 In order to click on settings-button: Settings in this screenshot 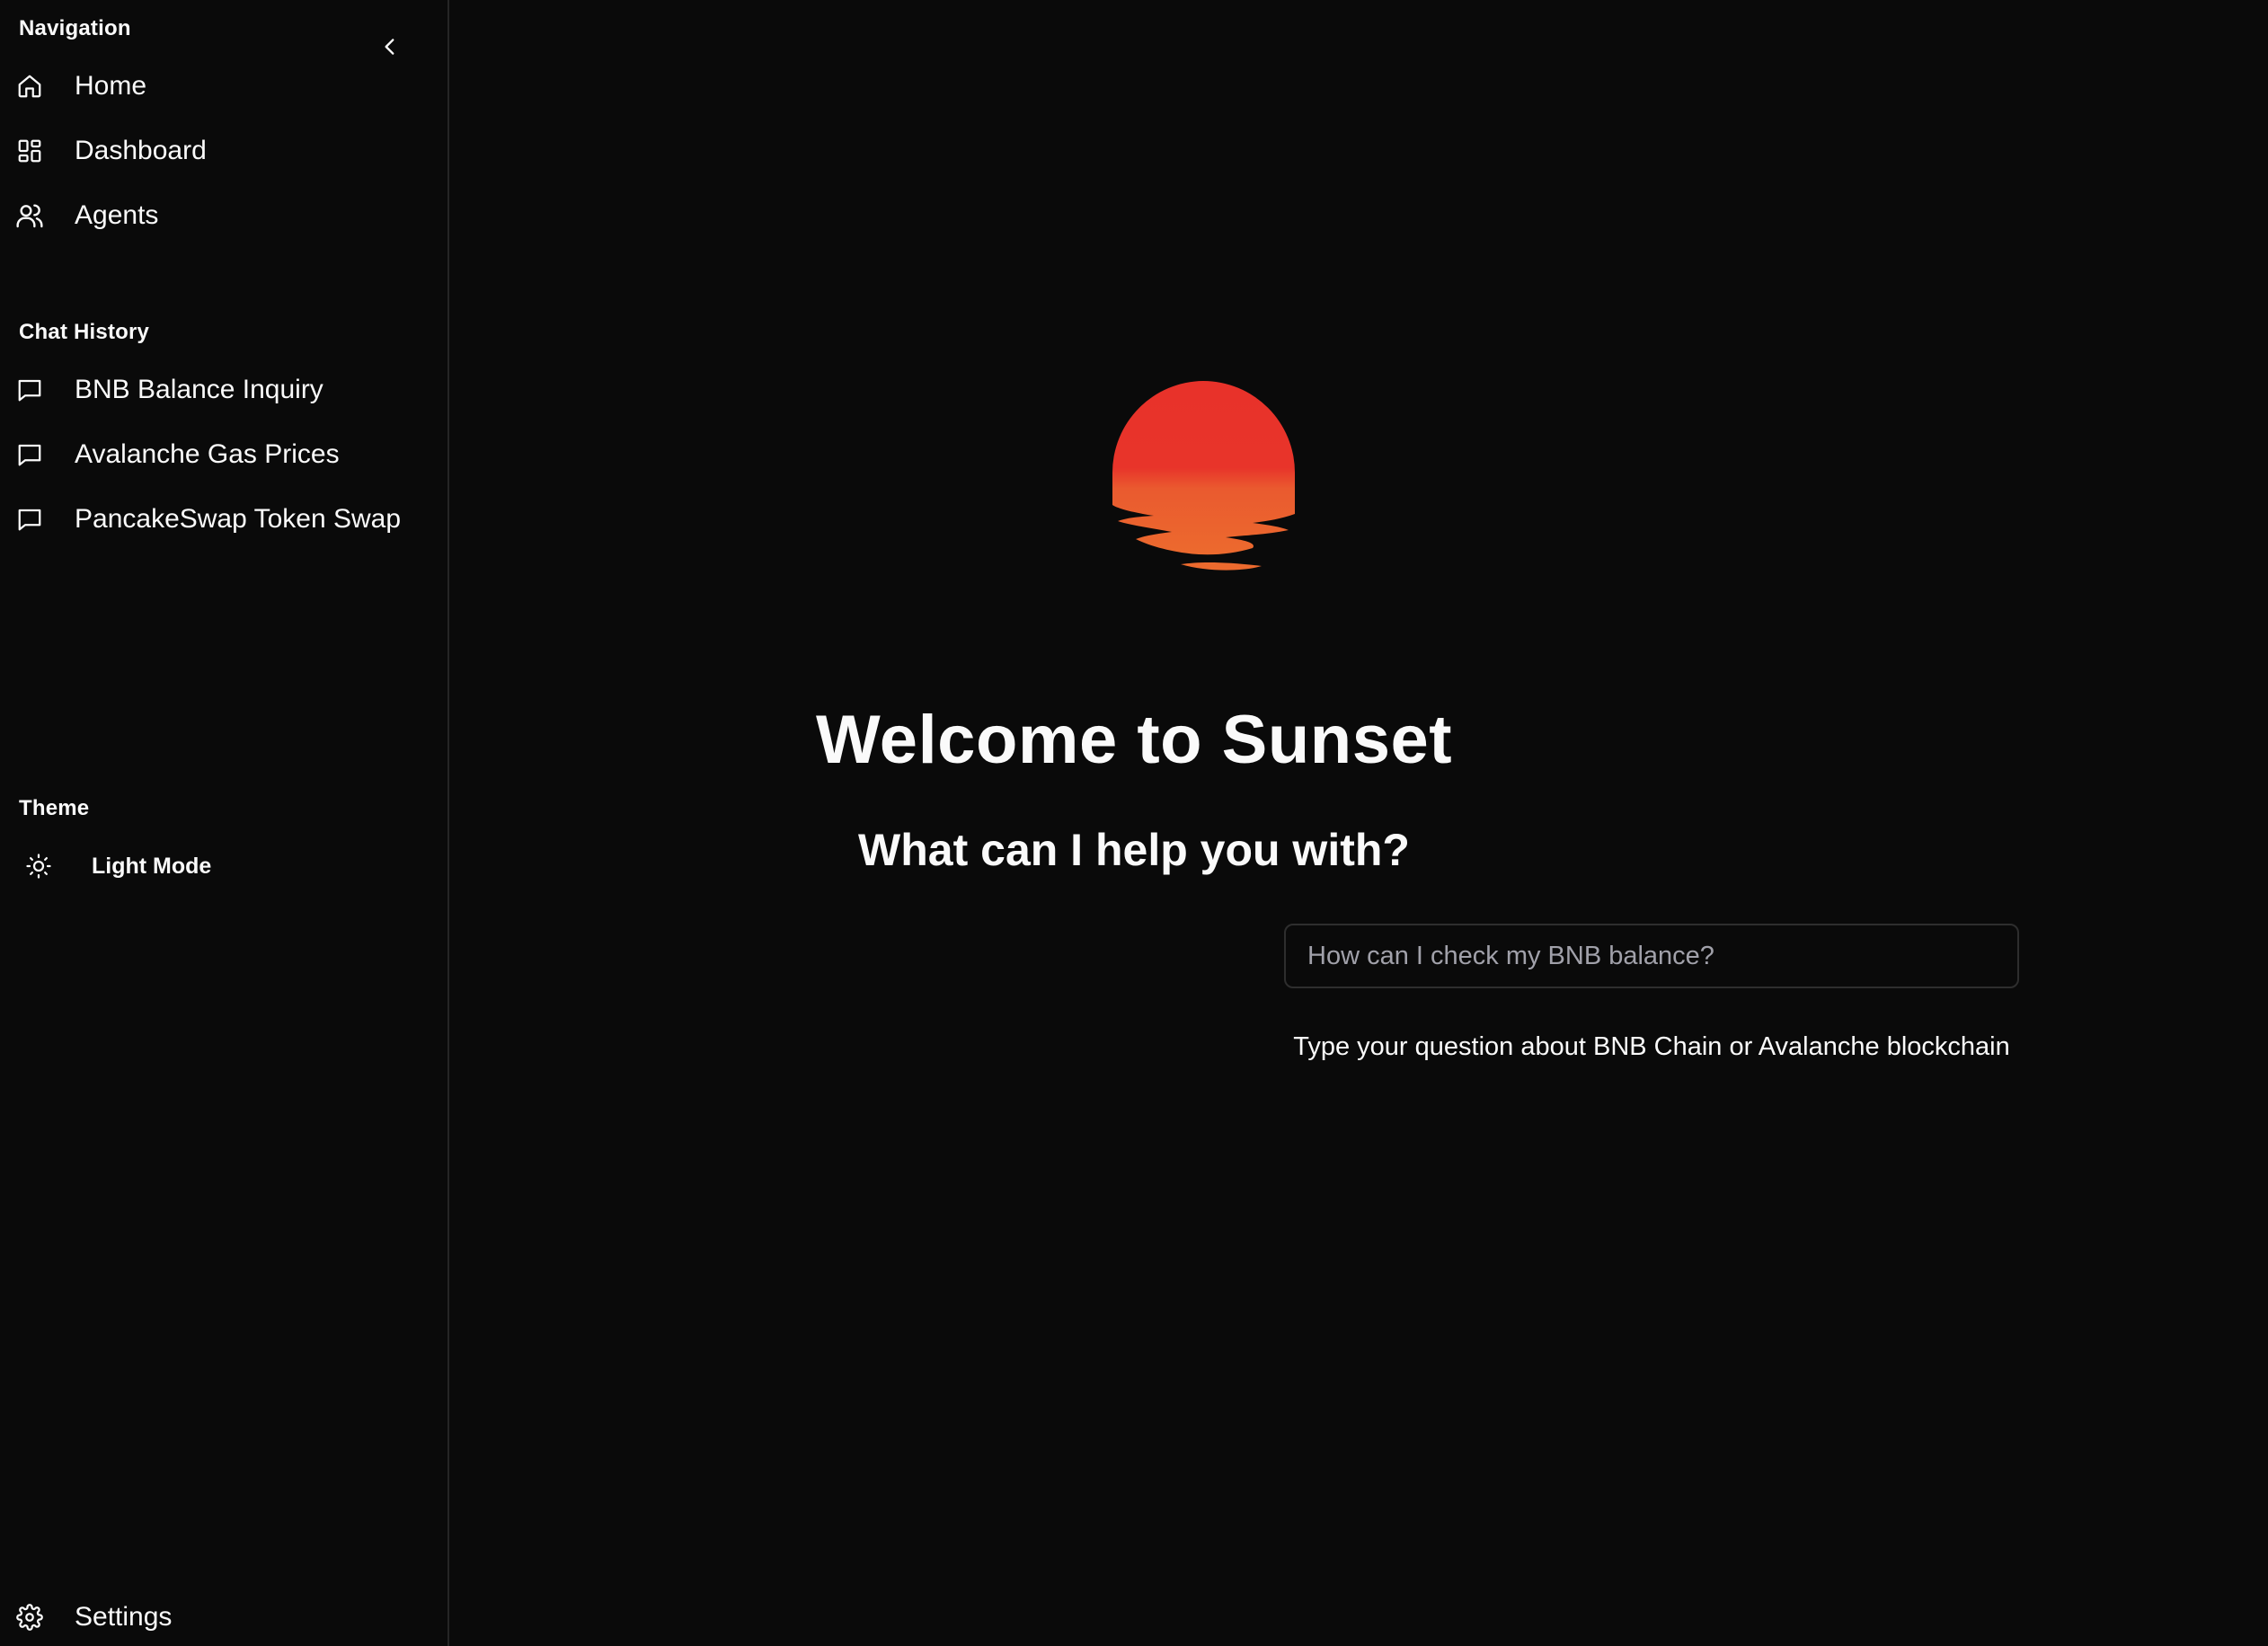, I will do `click(224, 1617)`.